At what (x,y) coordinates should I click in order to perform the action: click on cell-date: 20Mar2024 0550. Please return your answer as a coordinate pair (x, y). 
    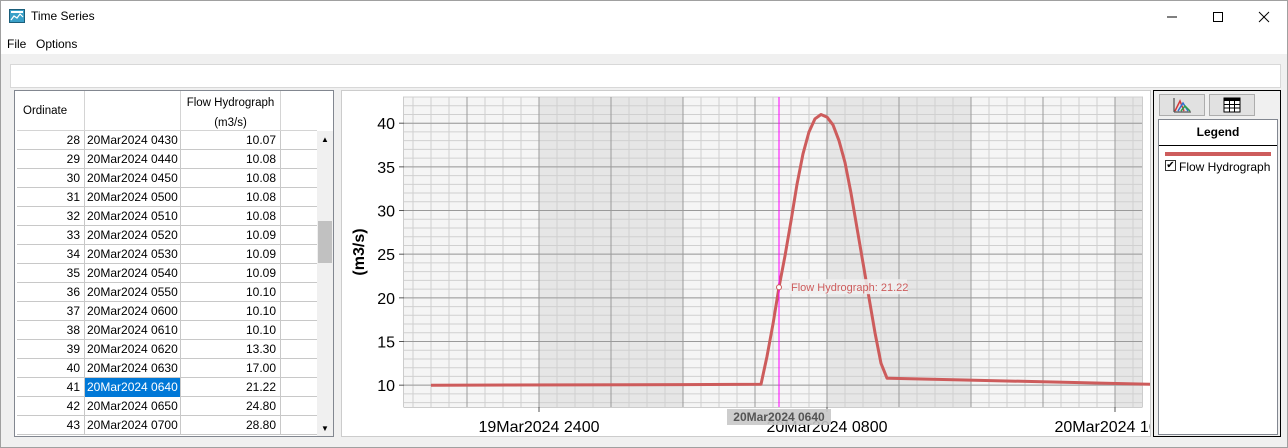
    Looking at the image, I should click on (133, 292).